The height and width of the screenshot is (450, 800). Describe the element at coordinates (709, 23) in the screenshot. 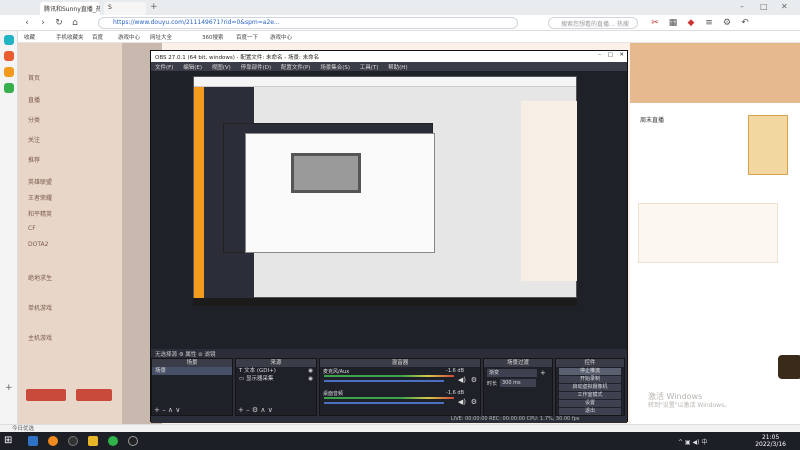

I see `menu-icon: ≡` at that location.